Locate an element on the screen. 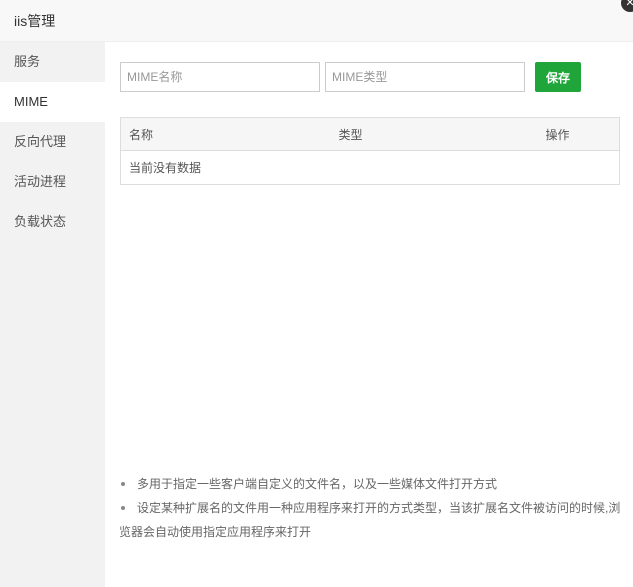 The width and height of the screenshot is (633, 587). mime-table: 名称 类型 操作 当前没有数据 is located at coordinates (370, 151).